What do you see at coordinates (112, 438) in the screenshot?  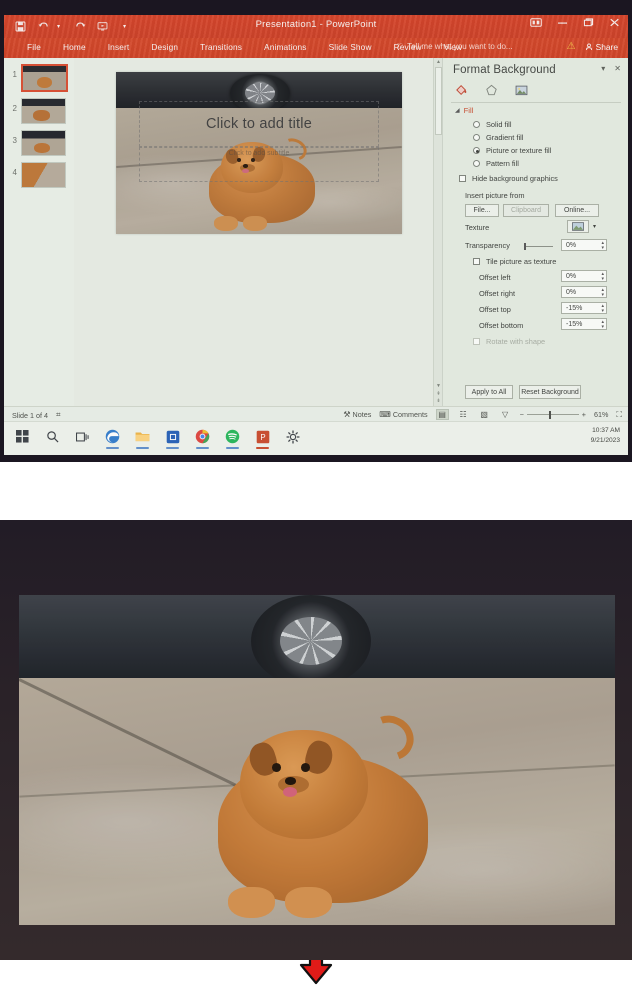 I see `edge-icon` at bounding box center [112, 438].